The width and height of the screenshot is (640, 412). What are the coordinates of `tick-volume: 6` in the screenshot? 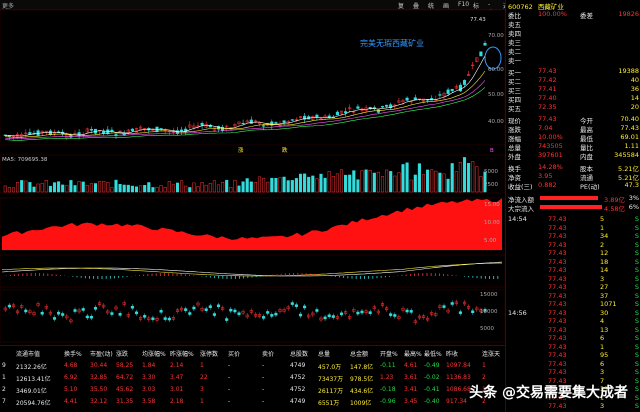 It's located at (602, 338).